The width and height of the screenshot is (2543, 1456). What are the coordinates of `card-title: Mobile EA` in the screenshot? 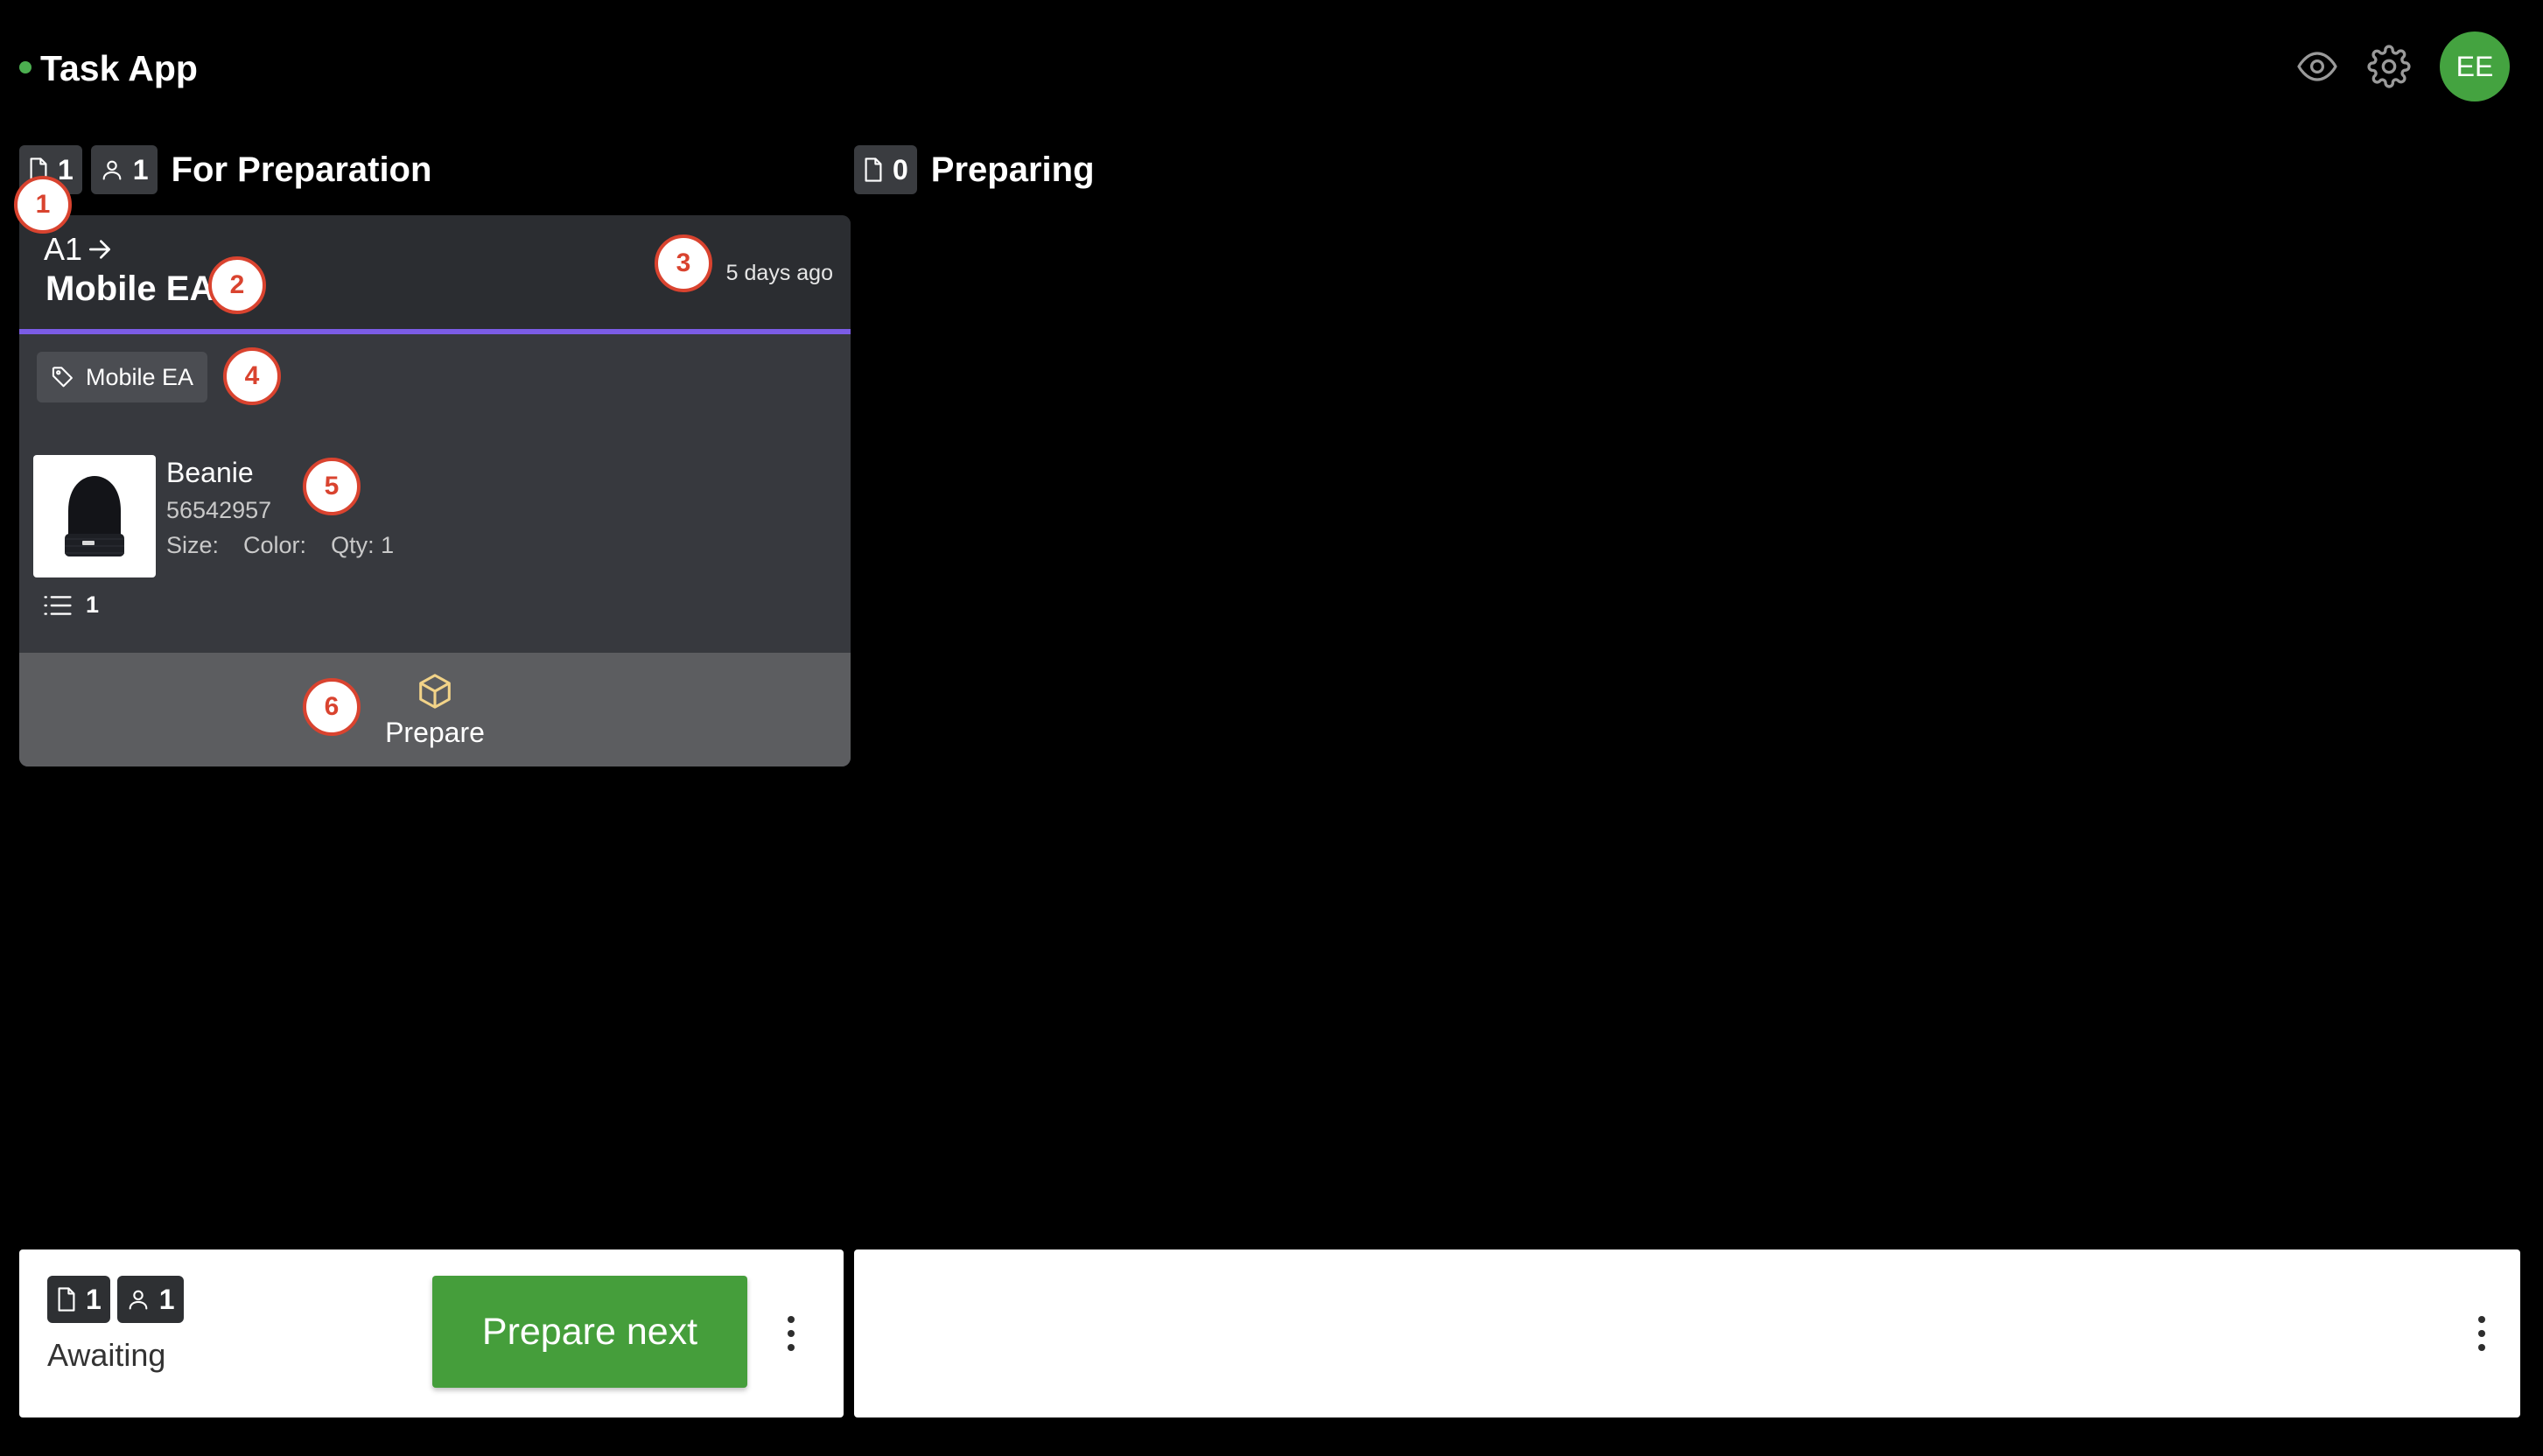 It's located at (130, 289).